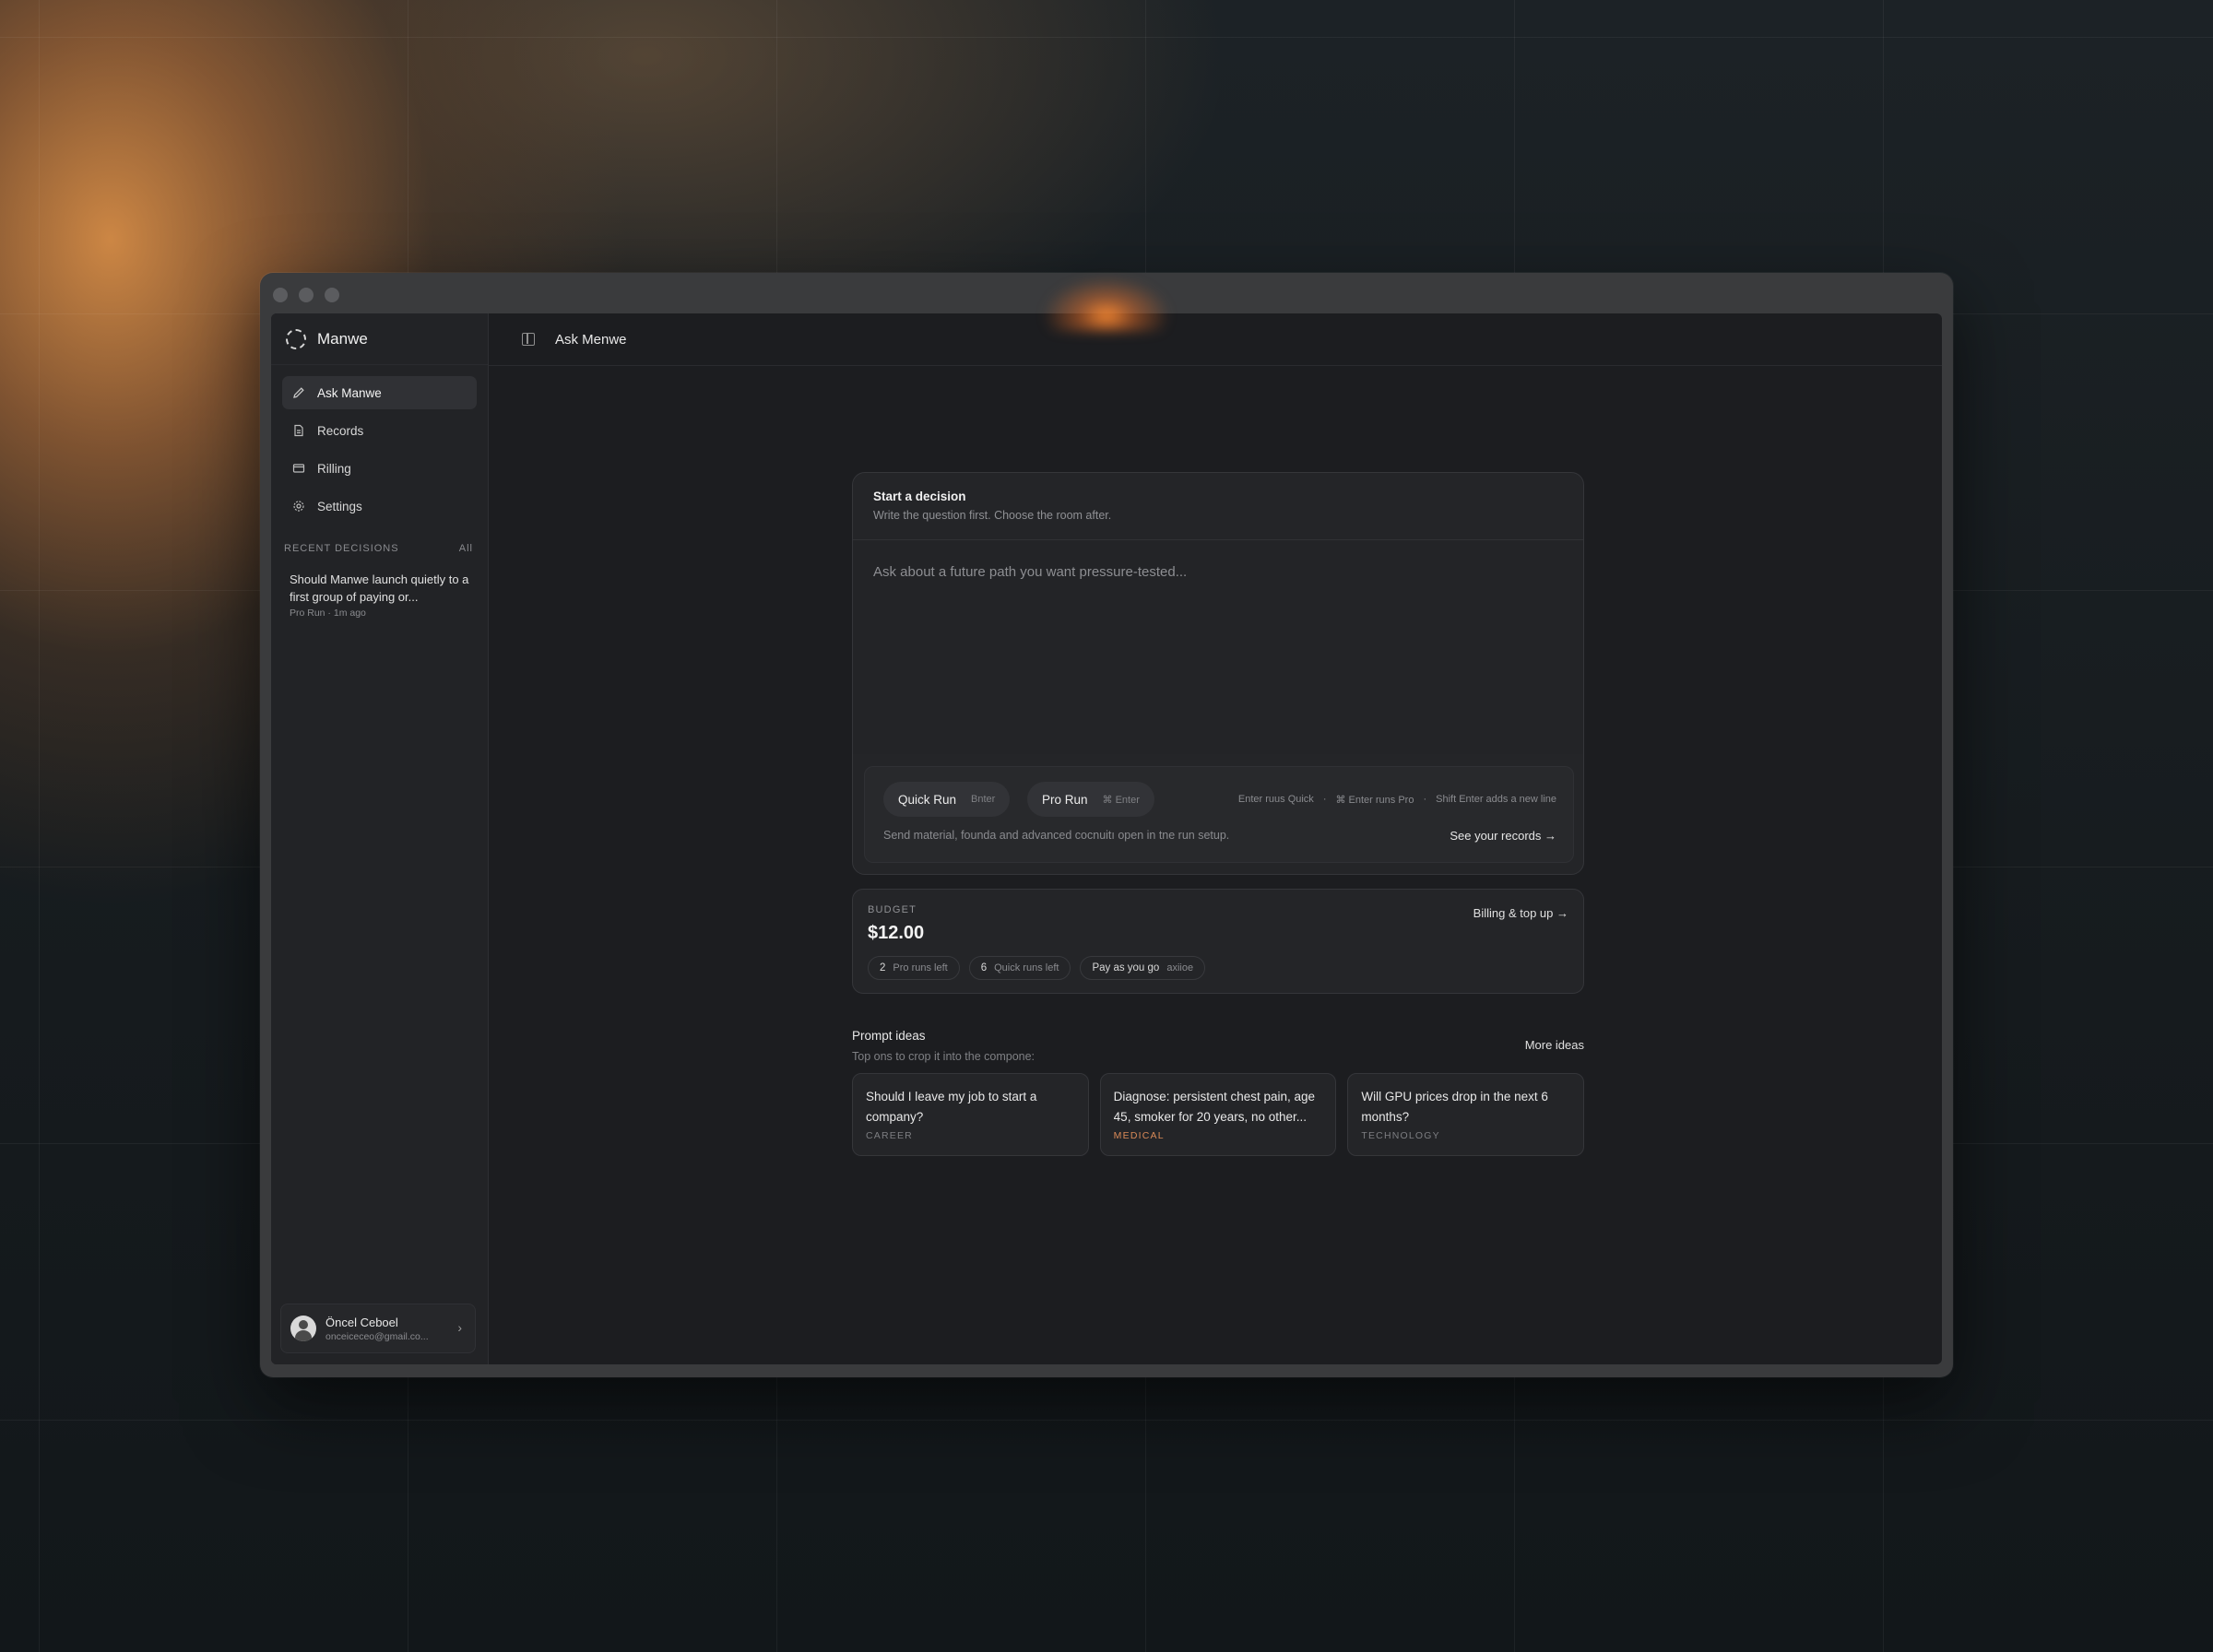  What do you see at coordinates (1090, 799) in the screenshot?
I see `pro-run-button: Pro Run ⌘ Enter` at bounding box center [1090, 799].